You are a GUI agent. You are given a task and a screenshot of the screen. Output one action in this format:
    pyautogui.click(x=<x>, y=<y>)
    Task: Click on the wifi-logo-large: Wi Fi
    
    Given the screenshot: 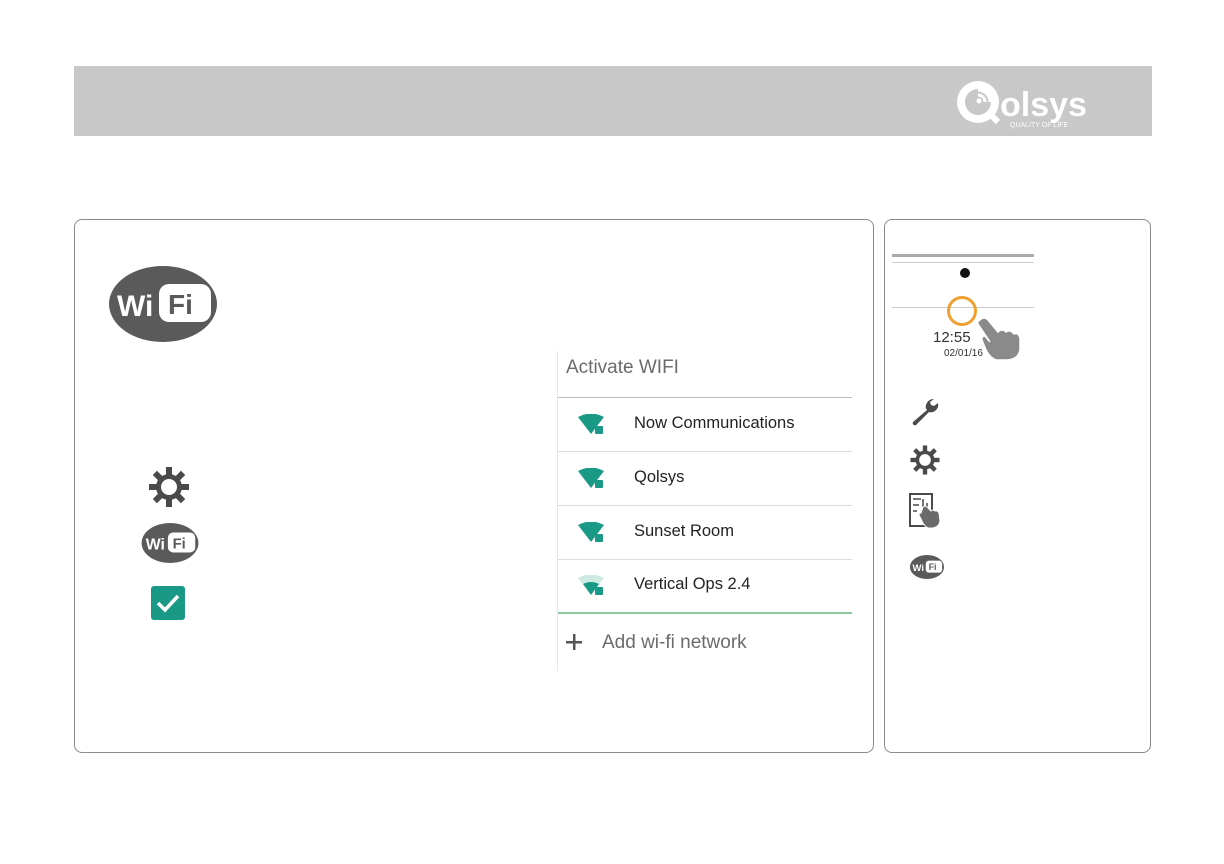 What is the action you would take?
    pyautogui.click(x=163, y=304)
    